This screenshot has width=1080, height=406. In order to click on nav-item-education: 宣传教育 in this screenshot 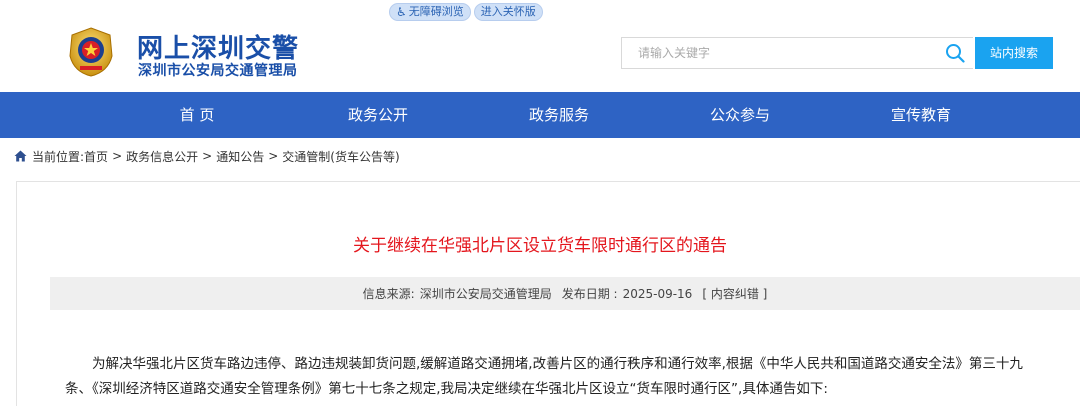, I will do `click(921, 115)`.